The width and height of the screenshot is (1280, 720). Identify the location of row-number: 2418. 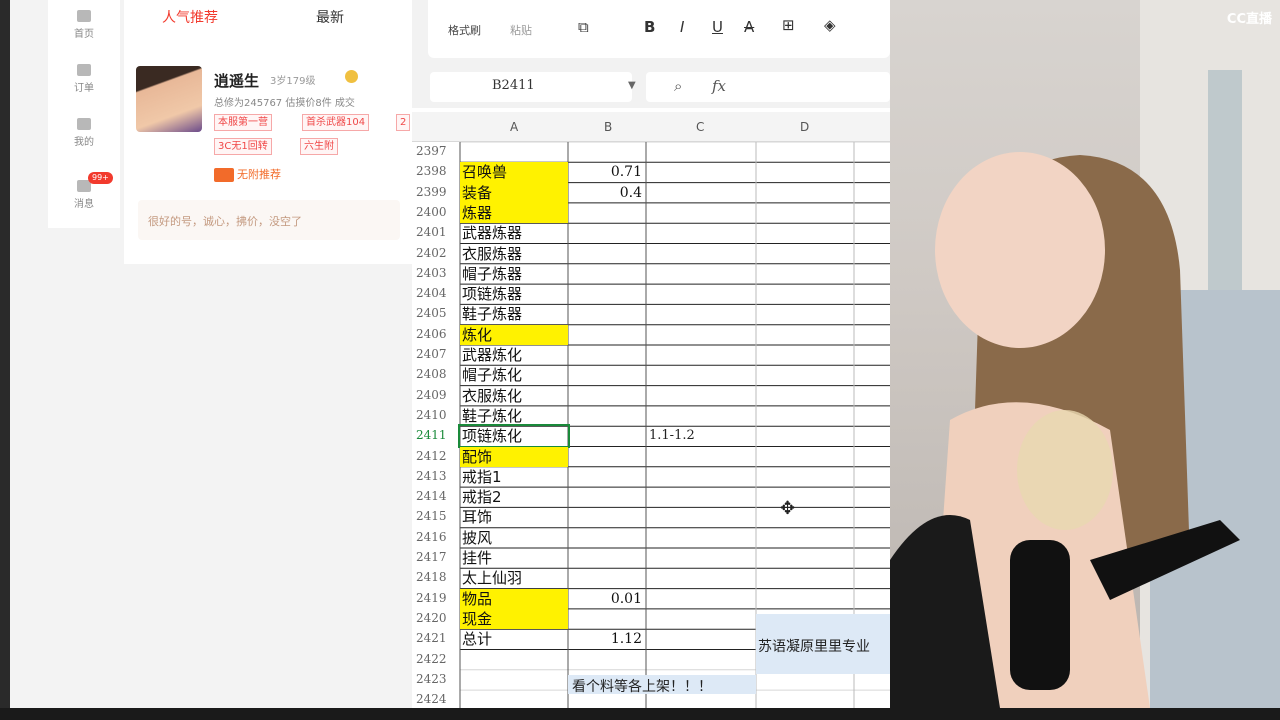
(436, 577).